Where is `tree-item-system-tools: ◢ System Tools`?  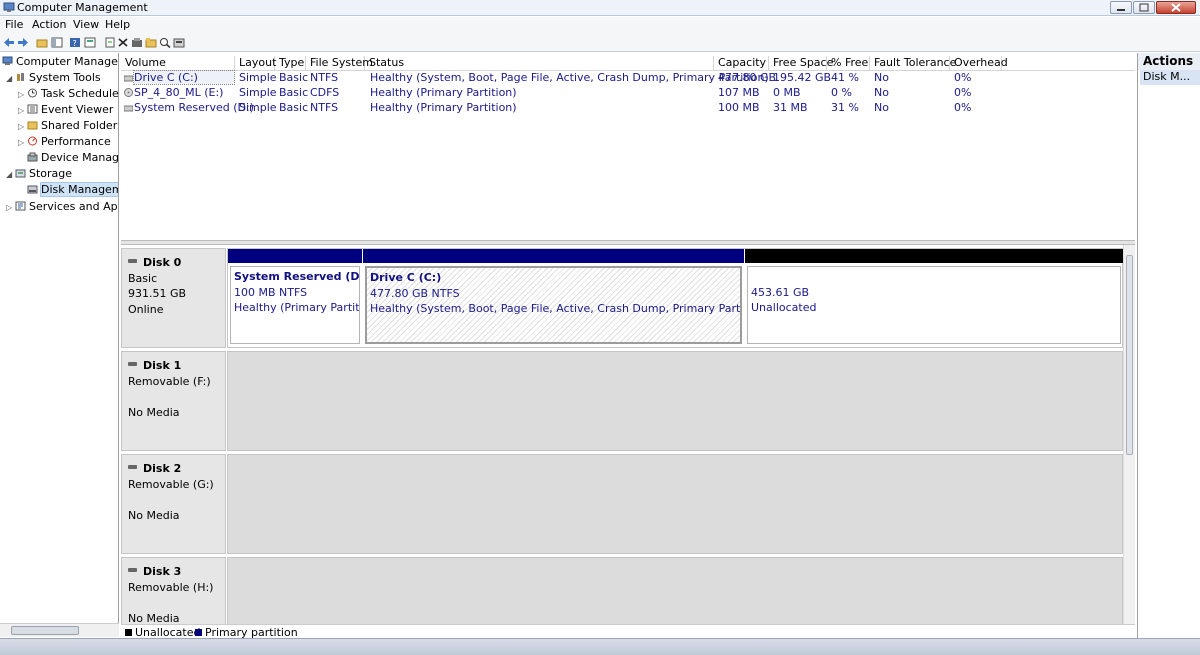
tree-item-system-tools: ◢ System Tools is located at coordinates (53, 79).